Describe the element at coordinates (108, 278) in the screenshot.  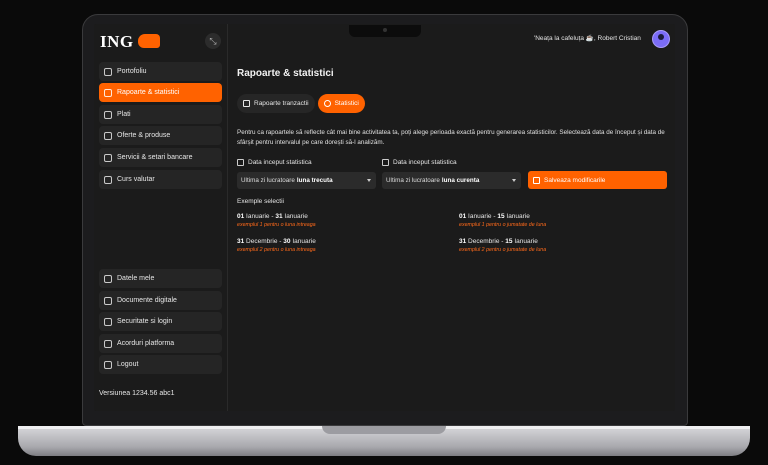
I see `user-card-icon` at that location.